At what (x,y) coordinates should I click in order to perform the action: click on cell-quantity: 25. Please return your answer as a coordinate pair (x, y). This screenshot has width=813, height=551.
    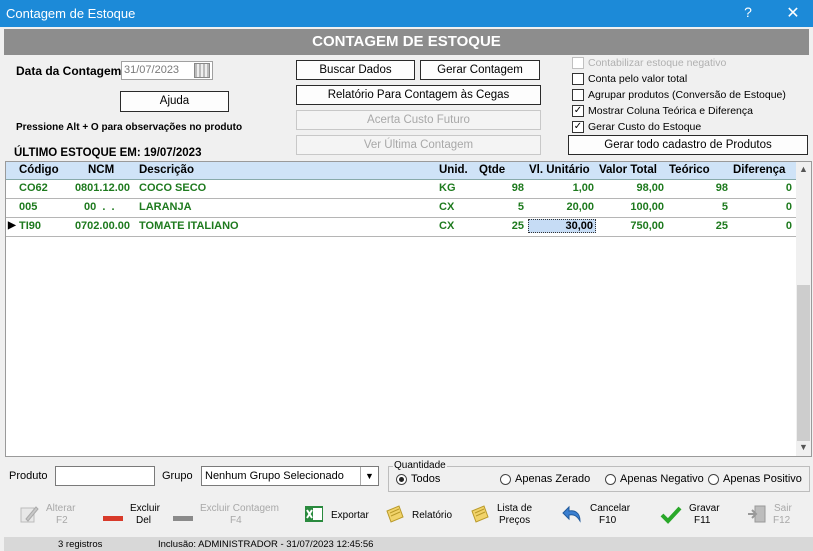
    Looking at the image, I should click on (517, 226).